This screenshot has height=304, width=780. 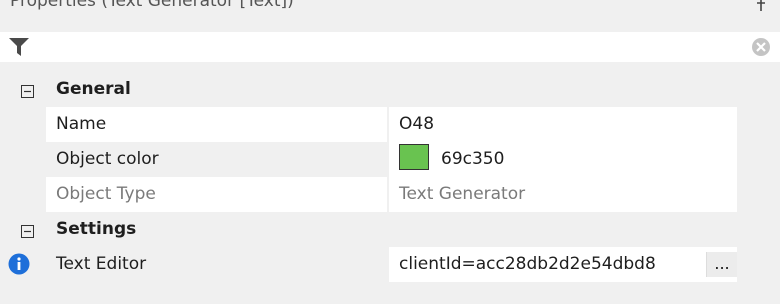 I want to click on property-value-object-color: 69c350, so click(x=563, y=159).